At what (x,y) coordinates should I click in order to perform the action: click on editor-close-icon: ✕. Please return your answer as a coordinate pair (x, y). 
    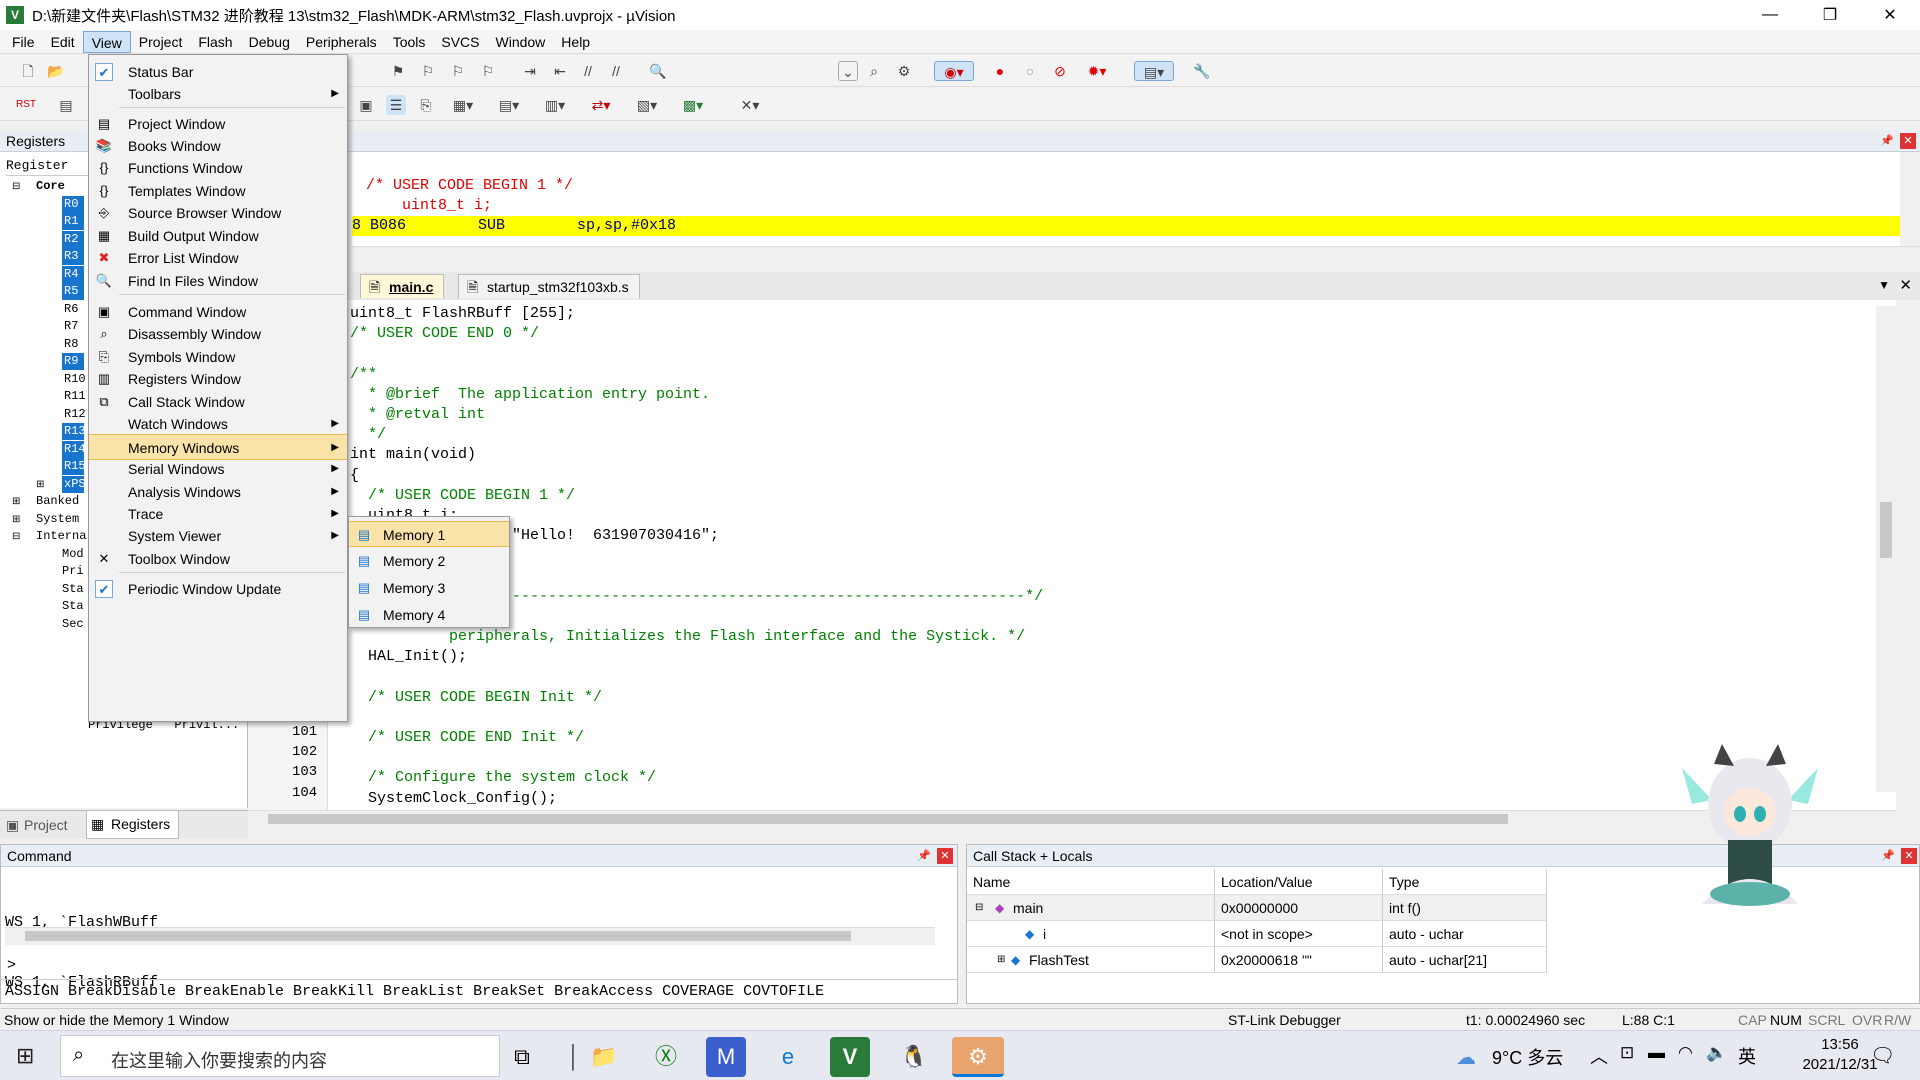
    Looking at the image, I should click on (1905, 285).